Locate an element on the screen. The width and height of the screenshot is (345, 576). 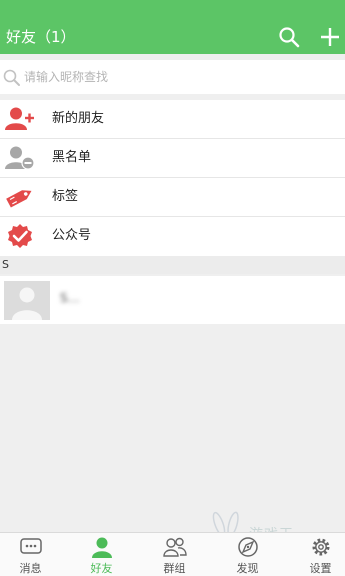
verified-badge-icon is located at coordinates (20, 236).